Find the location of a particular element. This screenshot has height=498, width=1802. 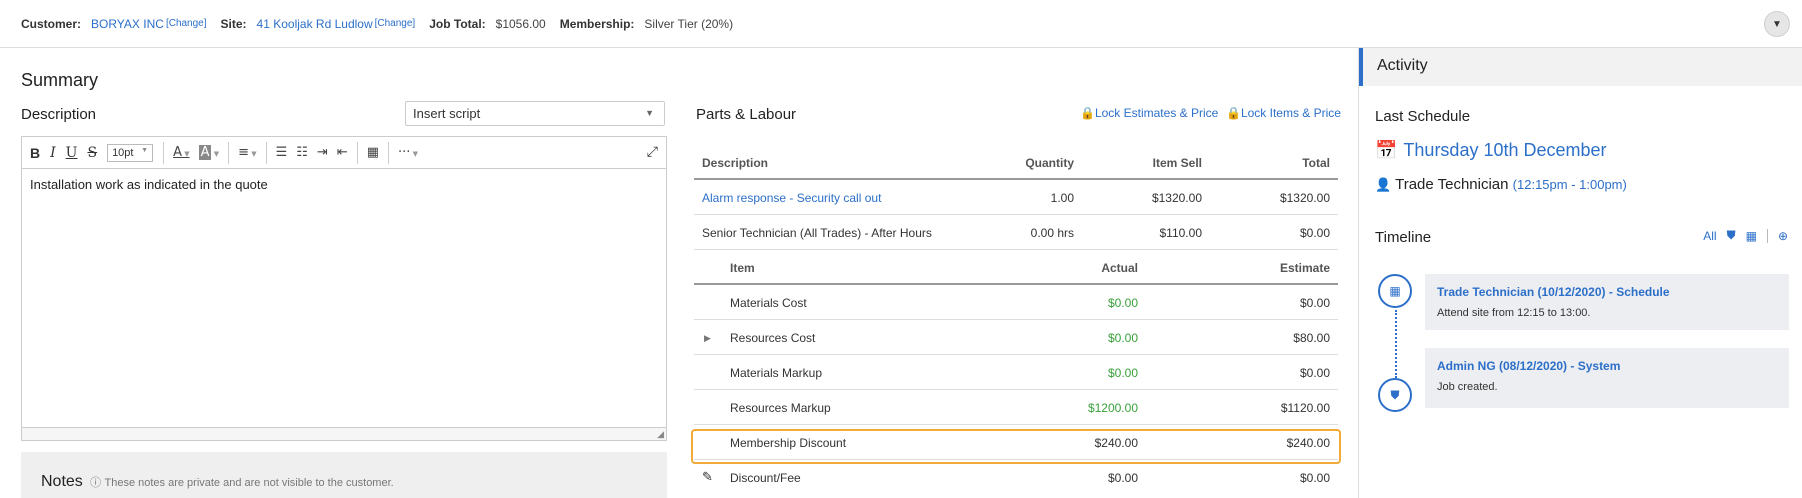

info-icon: ⓘ is located at coordinates (96, 483).